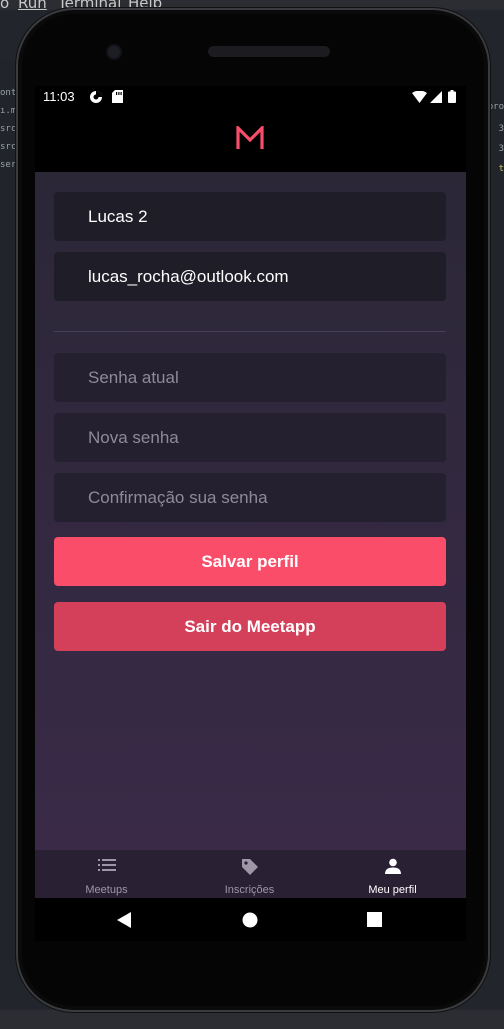  I want to click on tag-icon, so click(249, 867).